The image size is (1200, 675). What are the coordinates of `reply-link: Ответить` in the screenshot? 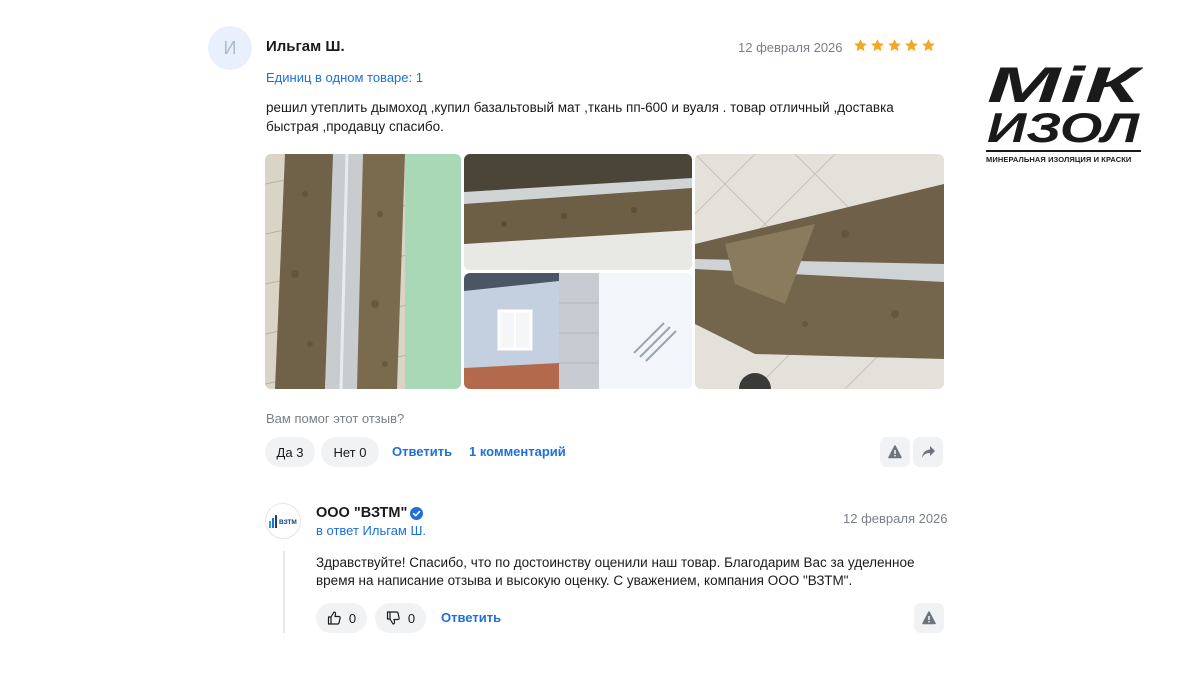 It's located at (422, 451).